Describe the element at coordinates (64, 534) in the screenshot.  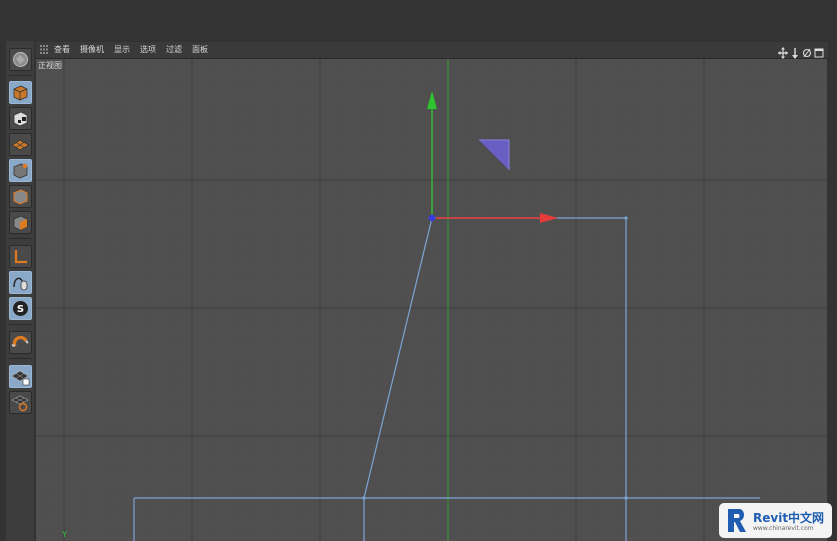
I see `axis-indicator-label: Y` at that location.